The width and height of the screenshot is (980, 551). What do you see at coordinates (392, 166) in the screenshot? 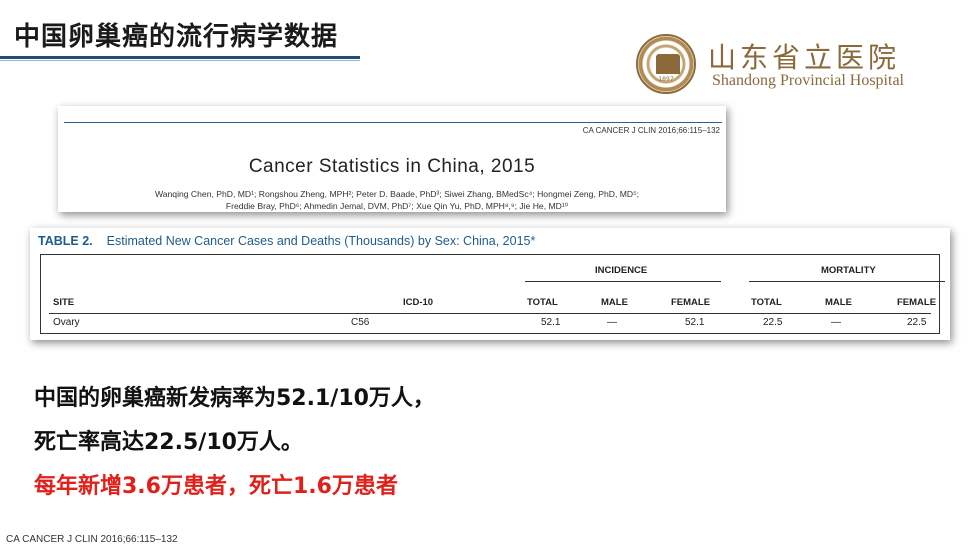
I see `paper-title: Cancer Statistics in China, 2015` at bounding box center [392, 166].